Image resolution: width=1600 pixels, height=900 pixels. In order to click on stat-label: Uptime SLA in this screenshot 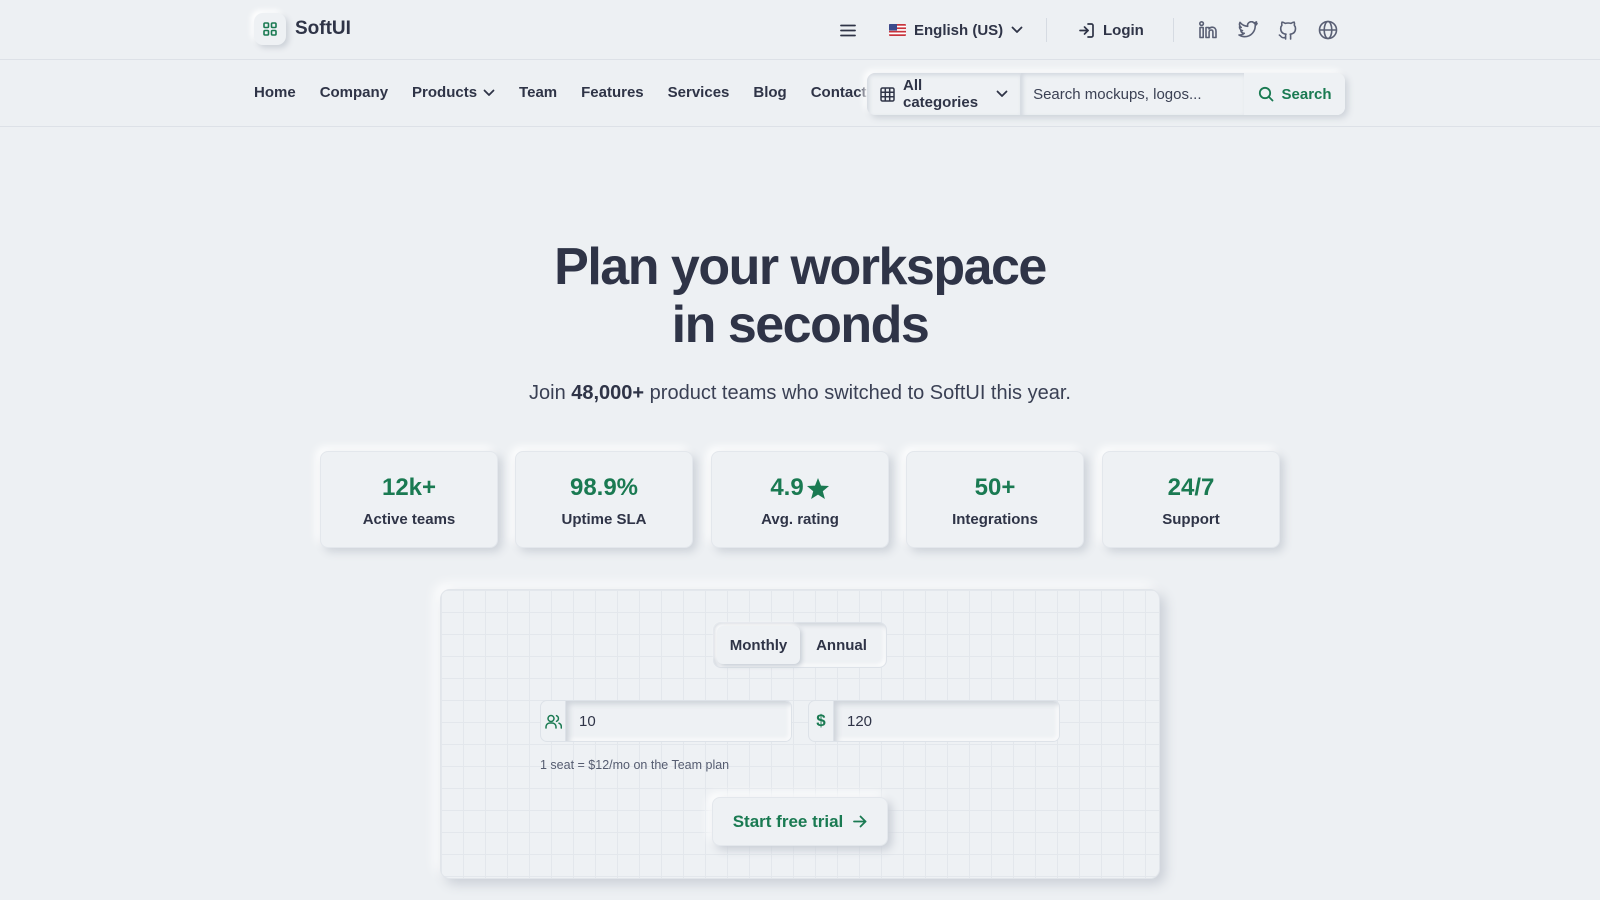, I will do `click(604, 519)`.